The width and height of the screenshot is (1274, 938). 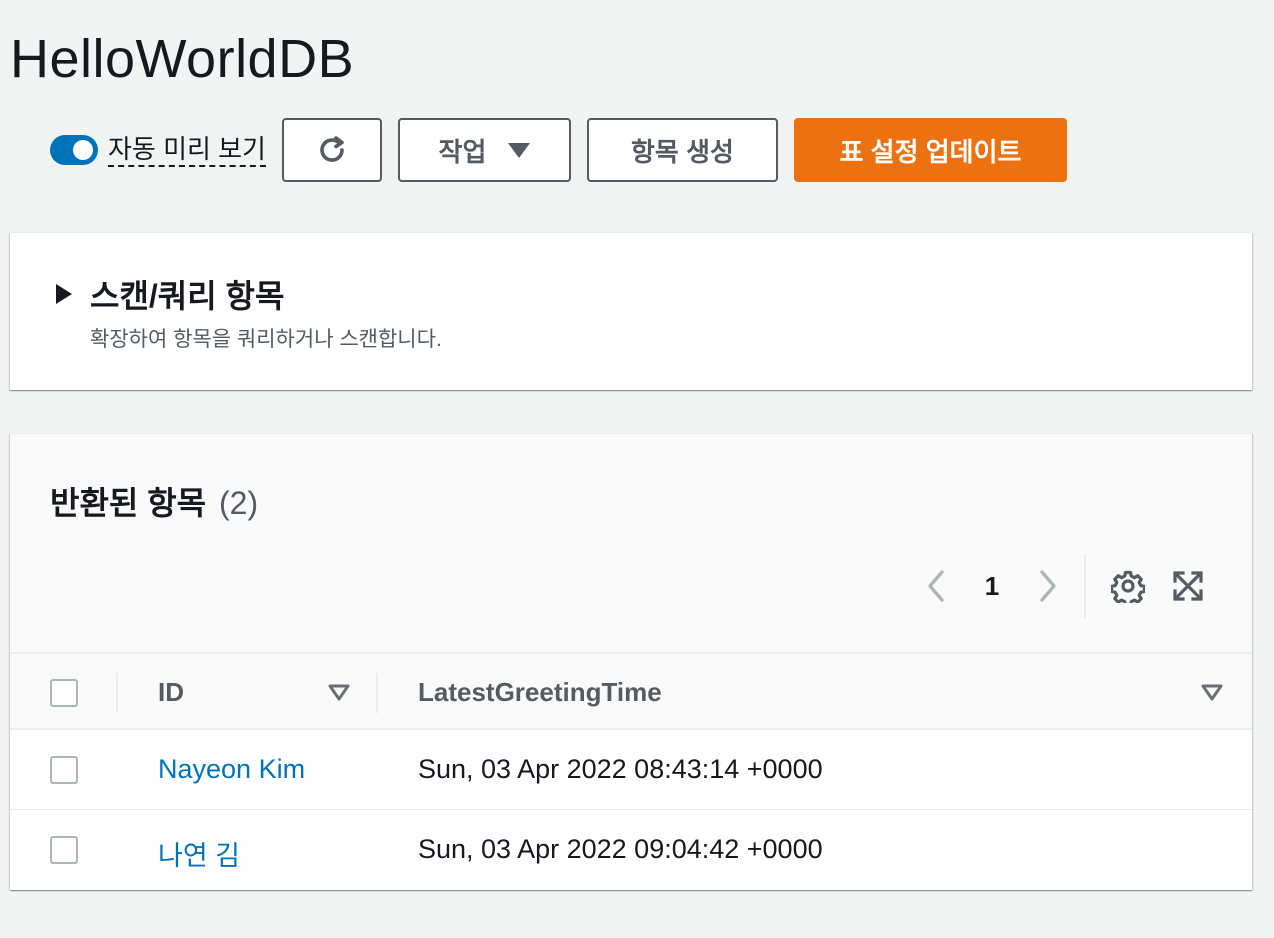 I want to click on caret-down-icon, so click(x=519, y=150).